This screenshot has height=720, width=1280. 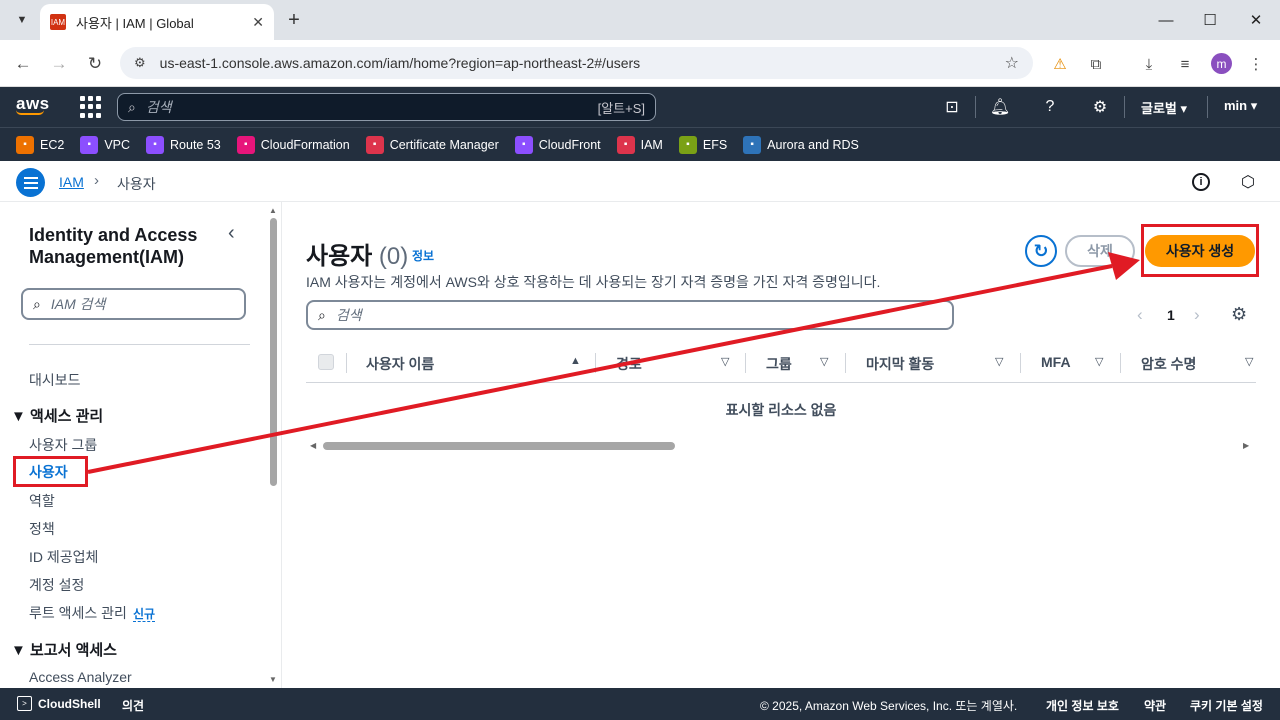 I want to click on footer-feedback-link: 의견, so click(x=133, y=705).